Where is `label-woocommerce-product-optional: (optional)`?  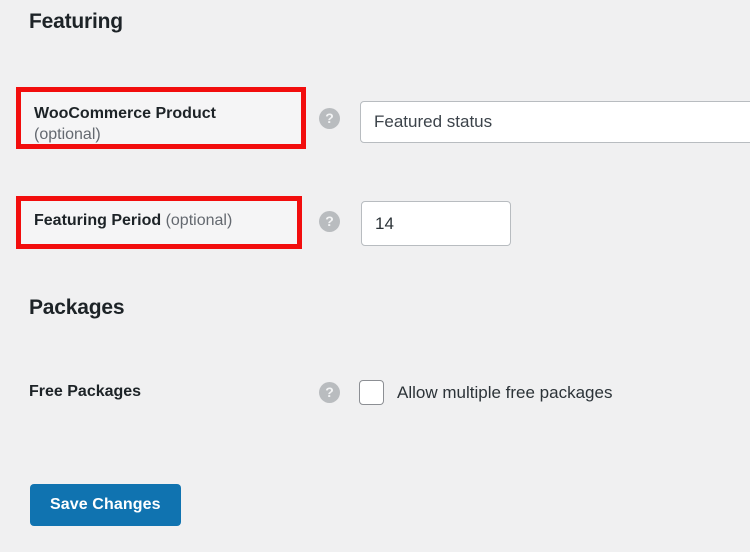
label-woocommerce-product-optional: (optional) is located at coordinates (67, 134).